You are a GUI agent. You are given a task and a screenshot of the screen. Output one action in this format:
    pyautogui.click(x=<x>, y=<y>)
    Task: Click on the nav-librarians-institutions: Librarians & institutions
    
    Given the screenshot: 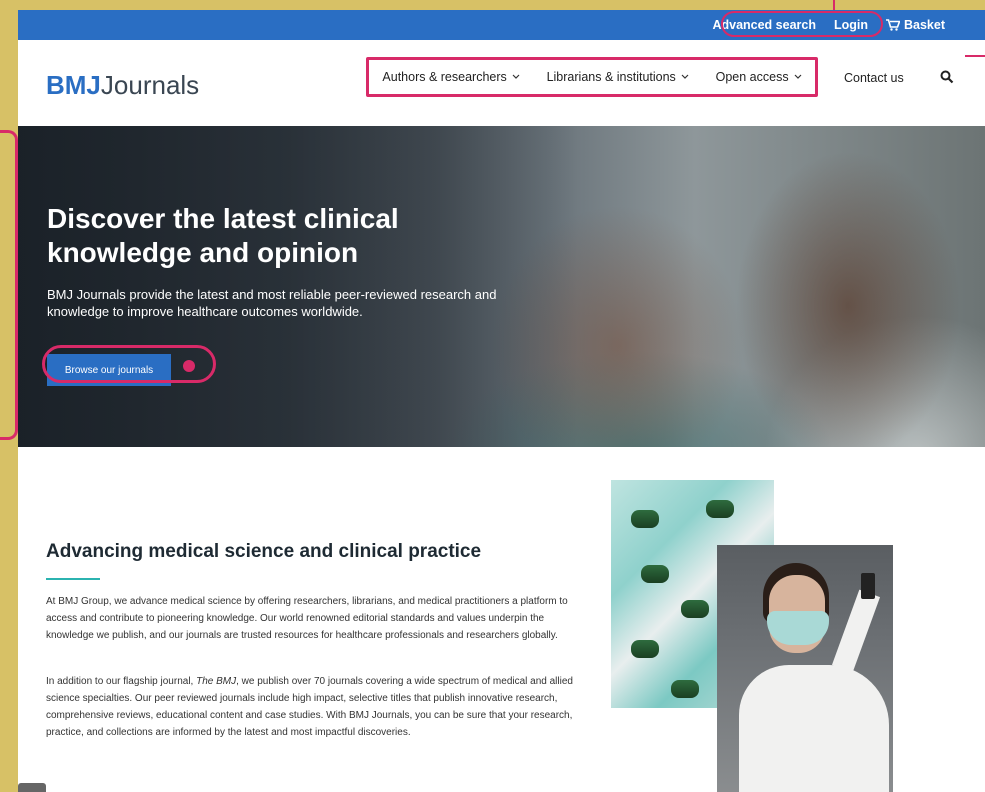 What is the action you would take?
    pyautogui.click(x=618, y=77)
    